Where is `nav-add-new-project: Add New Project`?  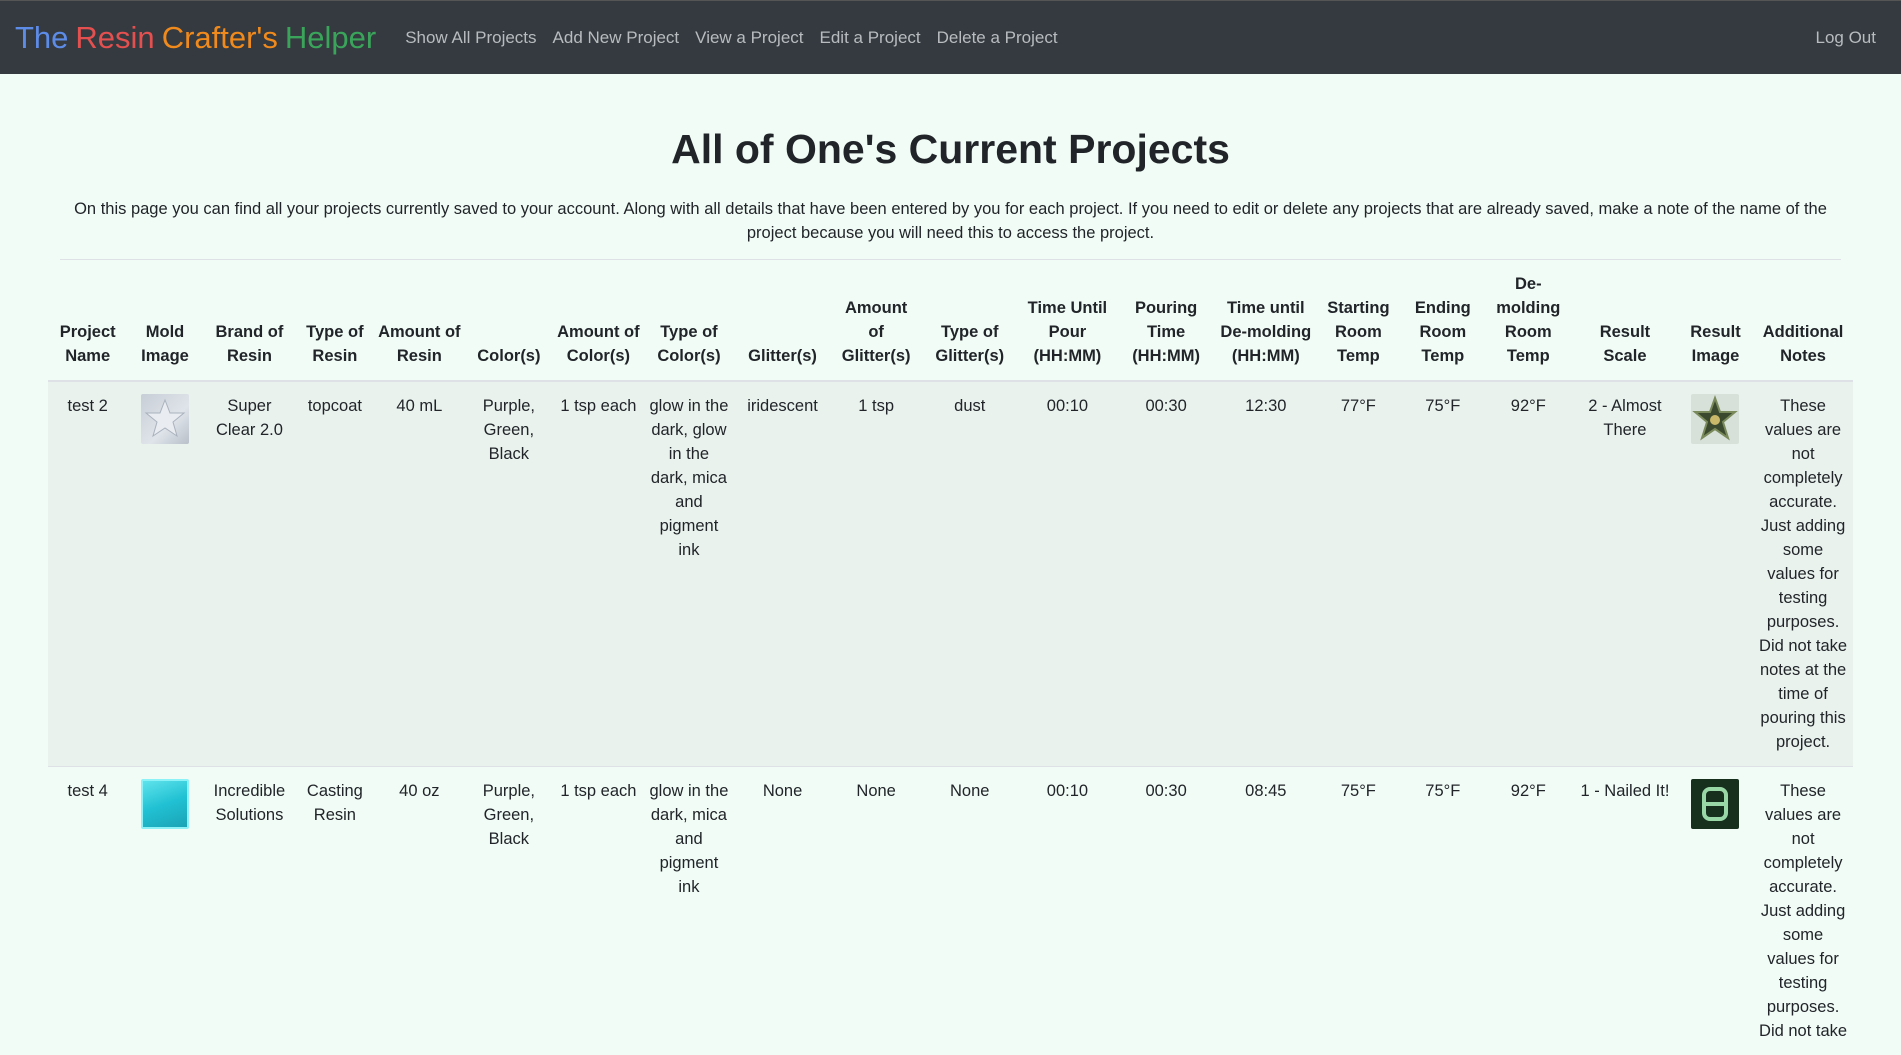 nav-add-new-project: Add New Project is located at coordinates (616, 38).